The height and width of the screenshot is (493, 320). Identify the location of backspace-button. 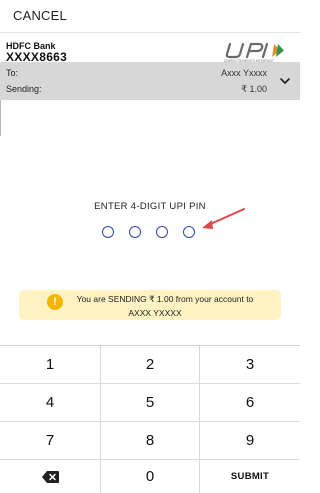
(50, 476).